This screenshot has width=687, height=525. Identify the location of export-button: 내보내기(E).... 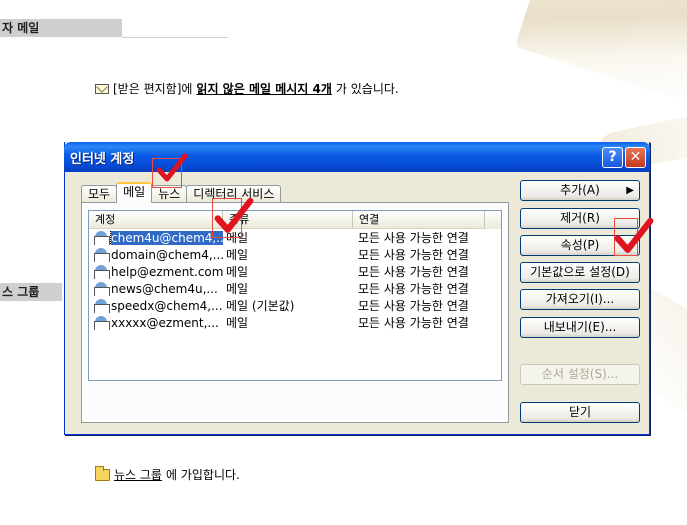
(580, 327).